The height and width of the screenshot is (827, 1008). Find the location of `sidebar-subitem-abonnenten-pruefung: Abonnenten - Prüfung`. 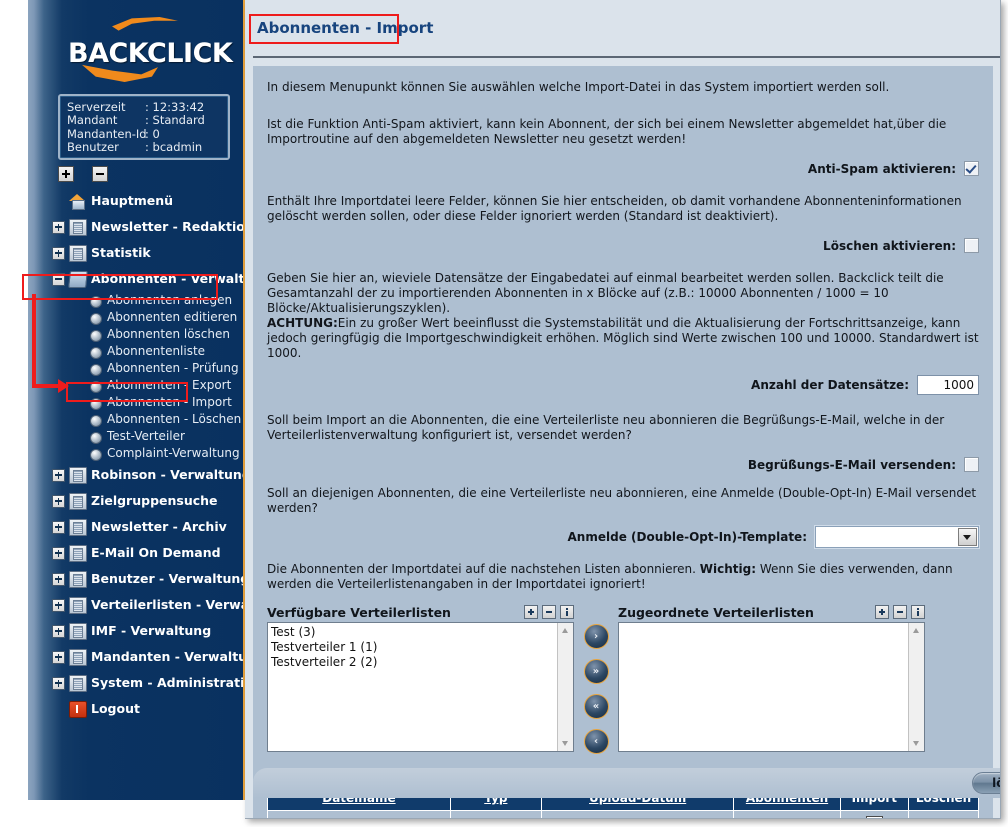

sidebar-subitem-abonnenten-pruefung: Abonnenten - Prüfung is located at coordinates (136, 368).